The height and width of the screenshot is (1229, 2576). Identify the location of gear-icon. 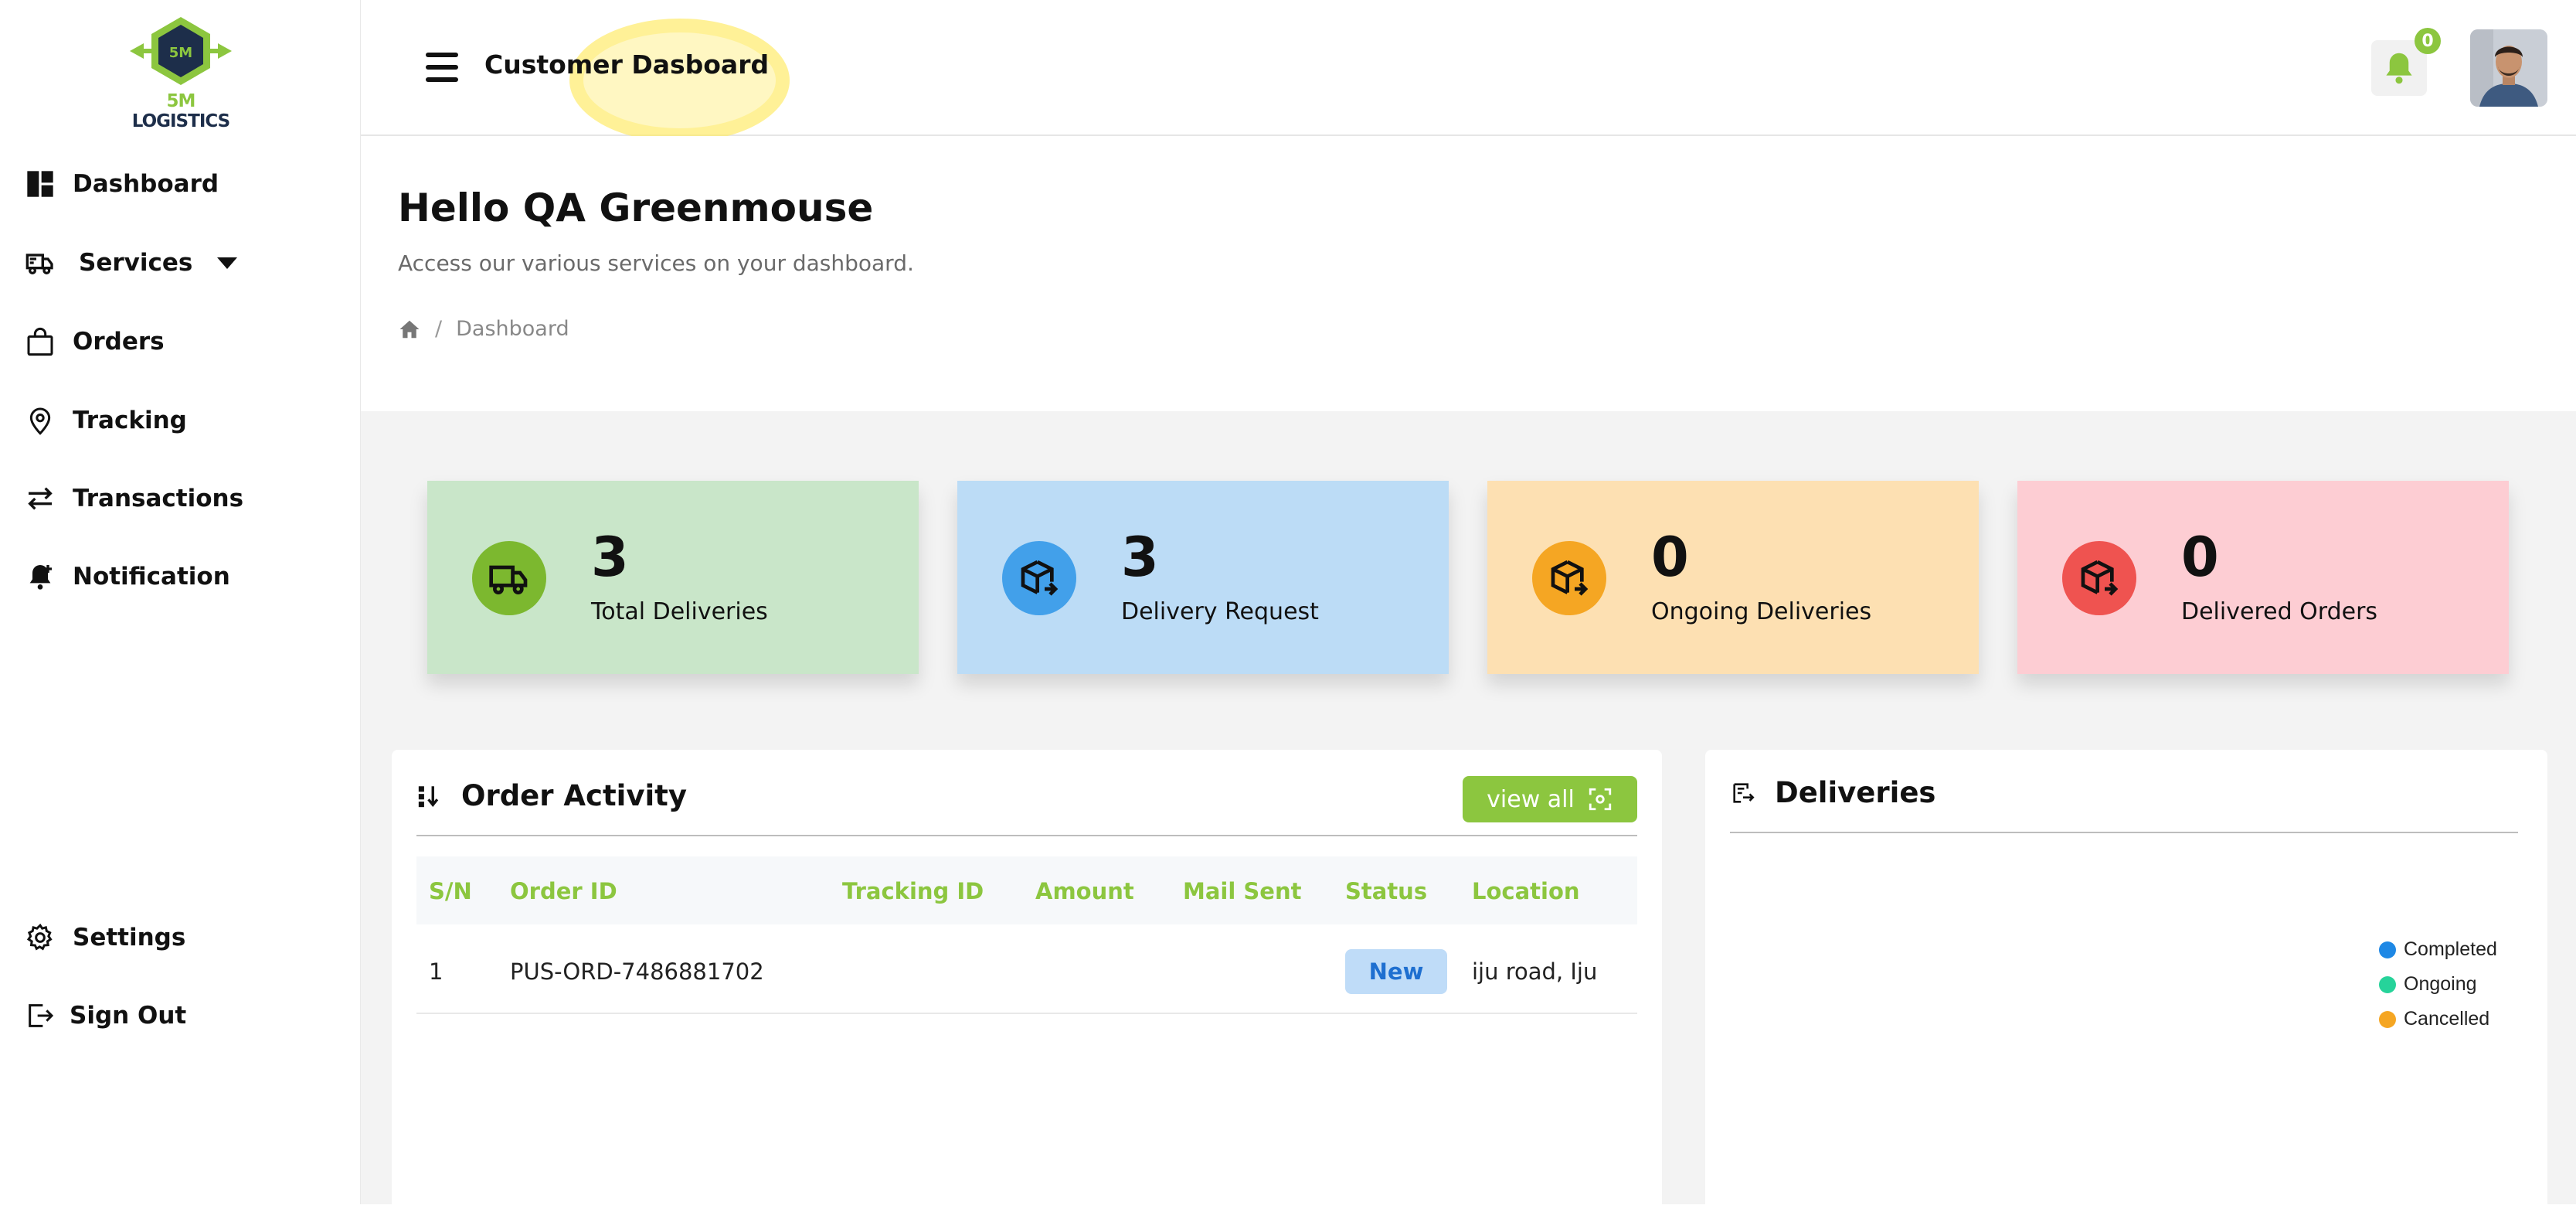
(40, 938).